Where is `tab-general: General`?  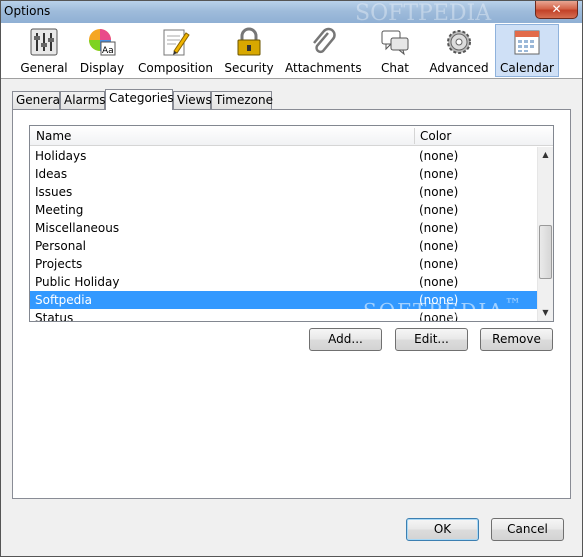
tab-general: General is located at coordinates (37, 100).